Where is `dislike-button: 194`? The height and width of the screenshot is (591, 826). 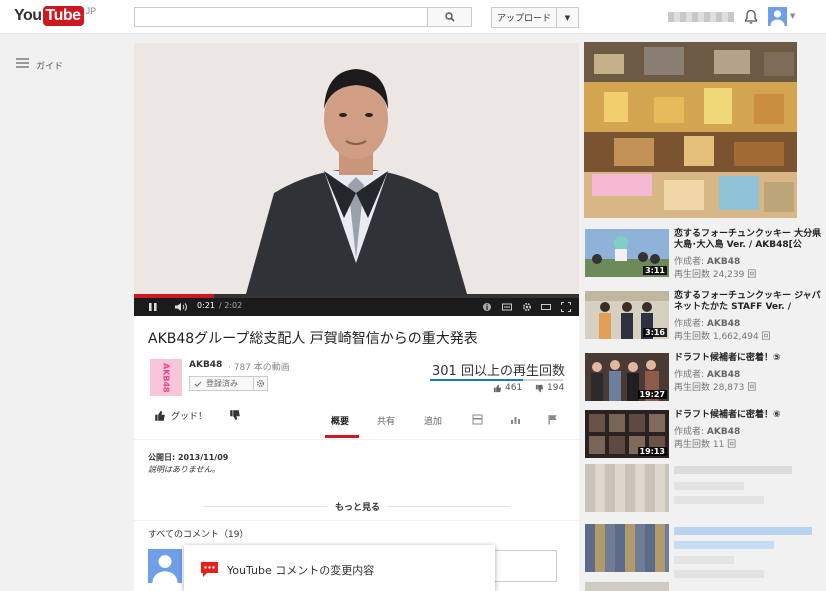 dislike-button: 194 is located at coordinates (549, 388).